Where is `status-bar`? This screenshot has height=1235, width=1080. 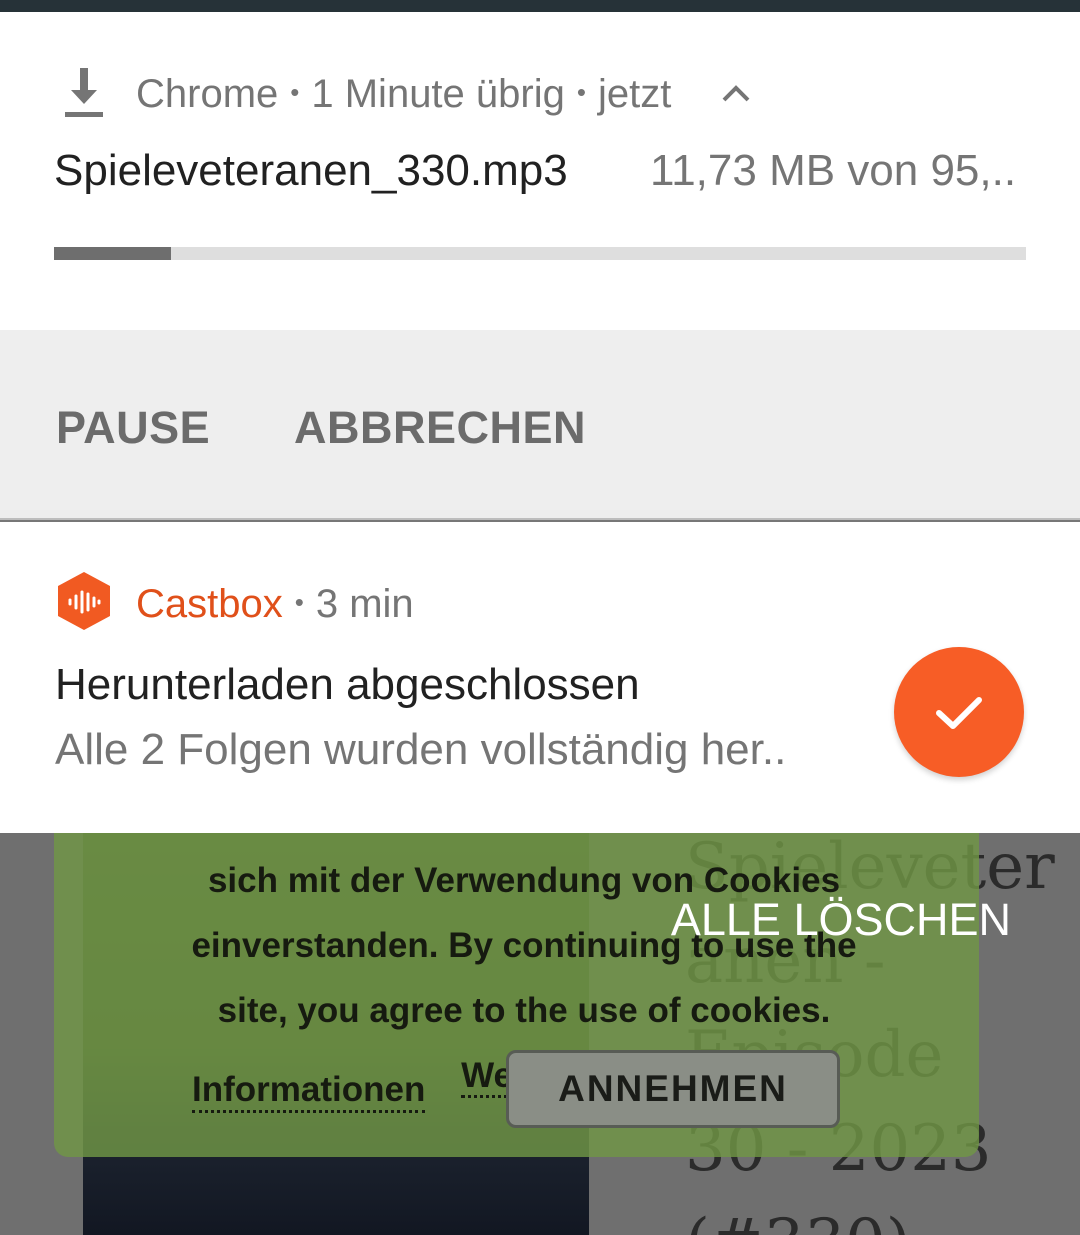 status-bar is located at coordinates (540, 6).